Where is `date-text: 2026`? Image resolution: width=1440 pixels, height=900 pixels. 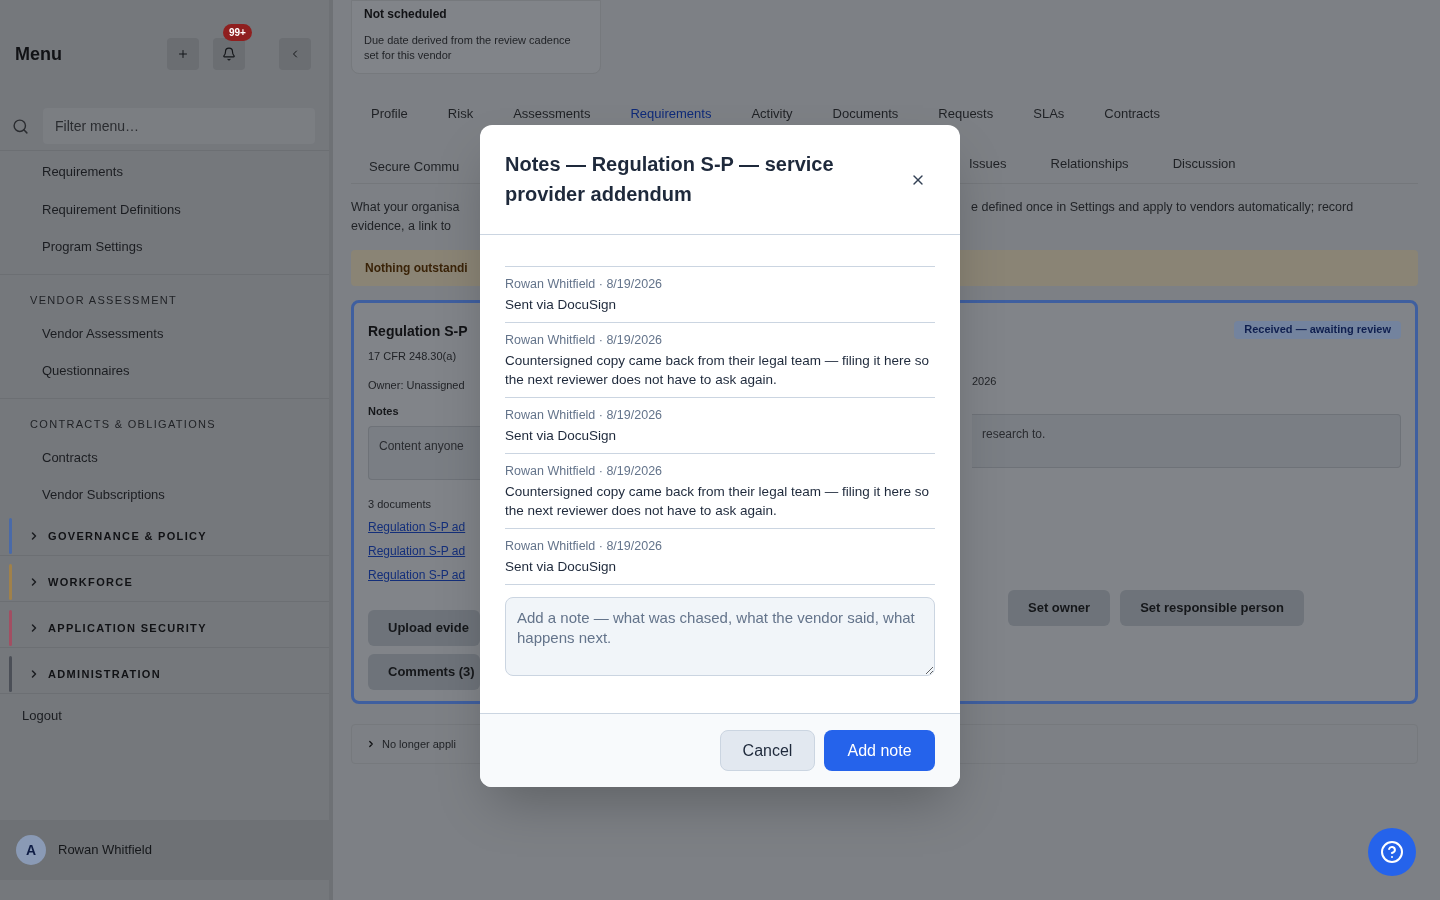 date-text: 2026 is located at coordinates (984, 381).